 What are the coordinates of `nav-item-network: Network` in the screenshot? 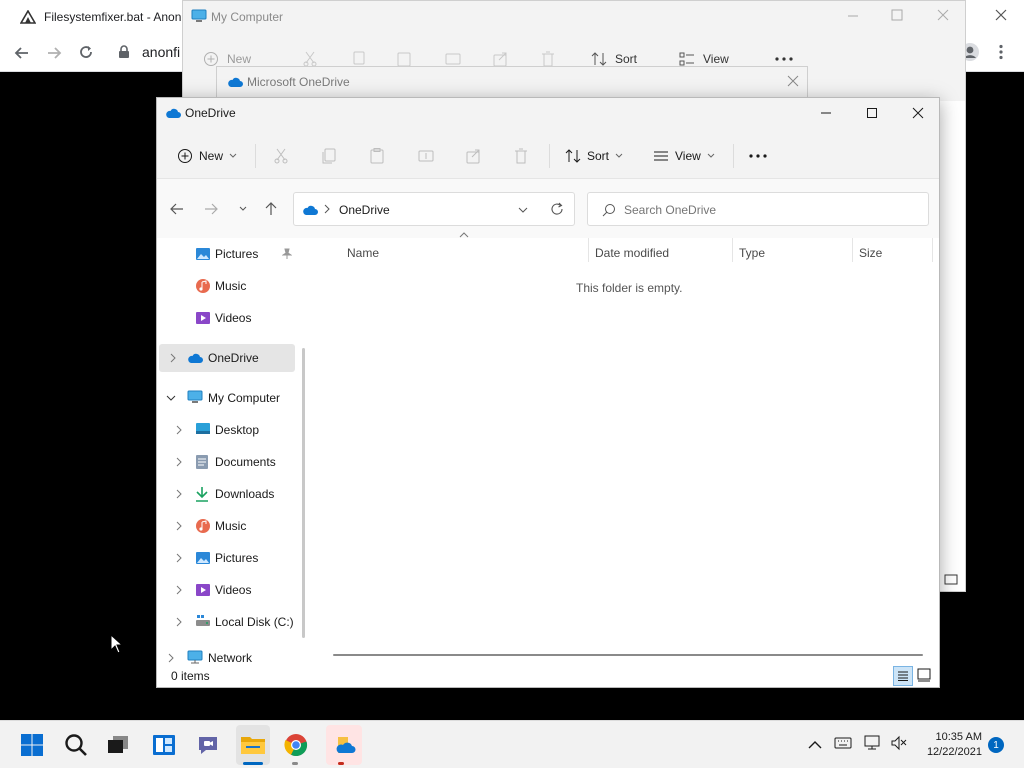 It's located at (227, 657).